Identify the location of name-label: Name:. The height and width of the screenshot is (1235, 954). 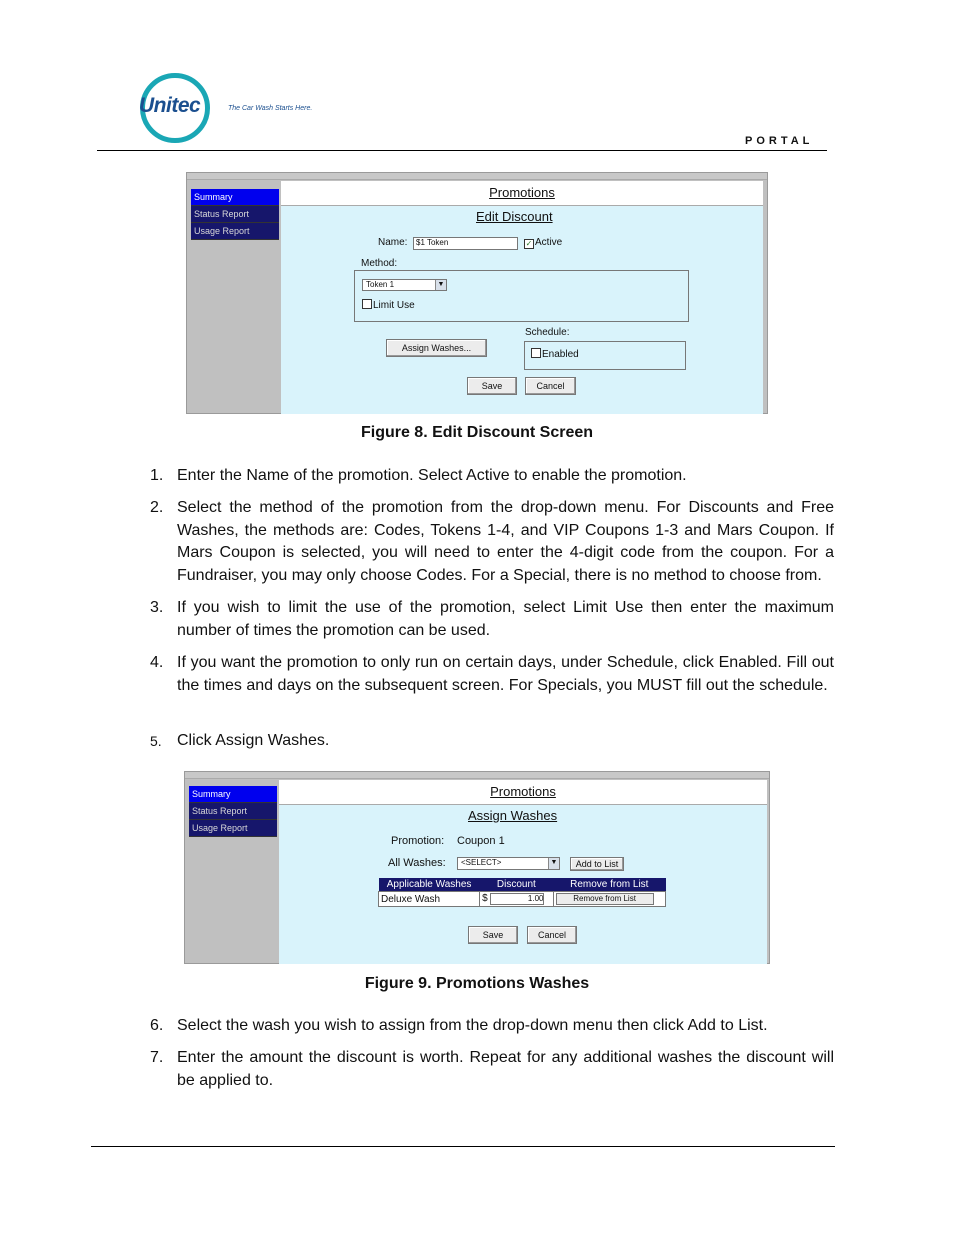
(393, 242).